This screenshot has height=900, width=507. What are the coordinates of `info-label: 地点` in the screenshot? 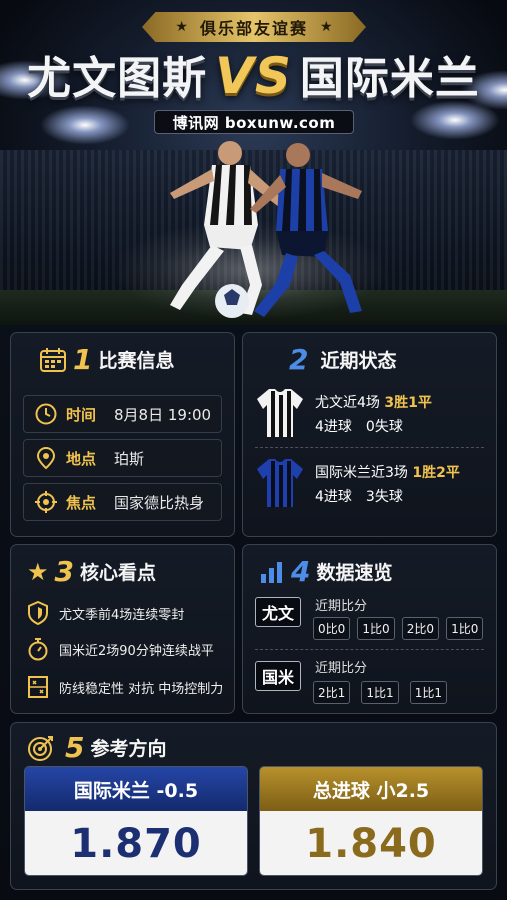 It's located at (81, 458).